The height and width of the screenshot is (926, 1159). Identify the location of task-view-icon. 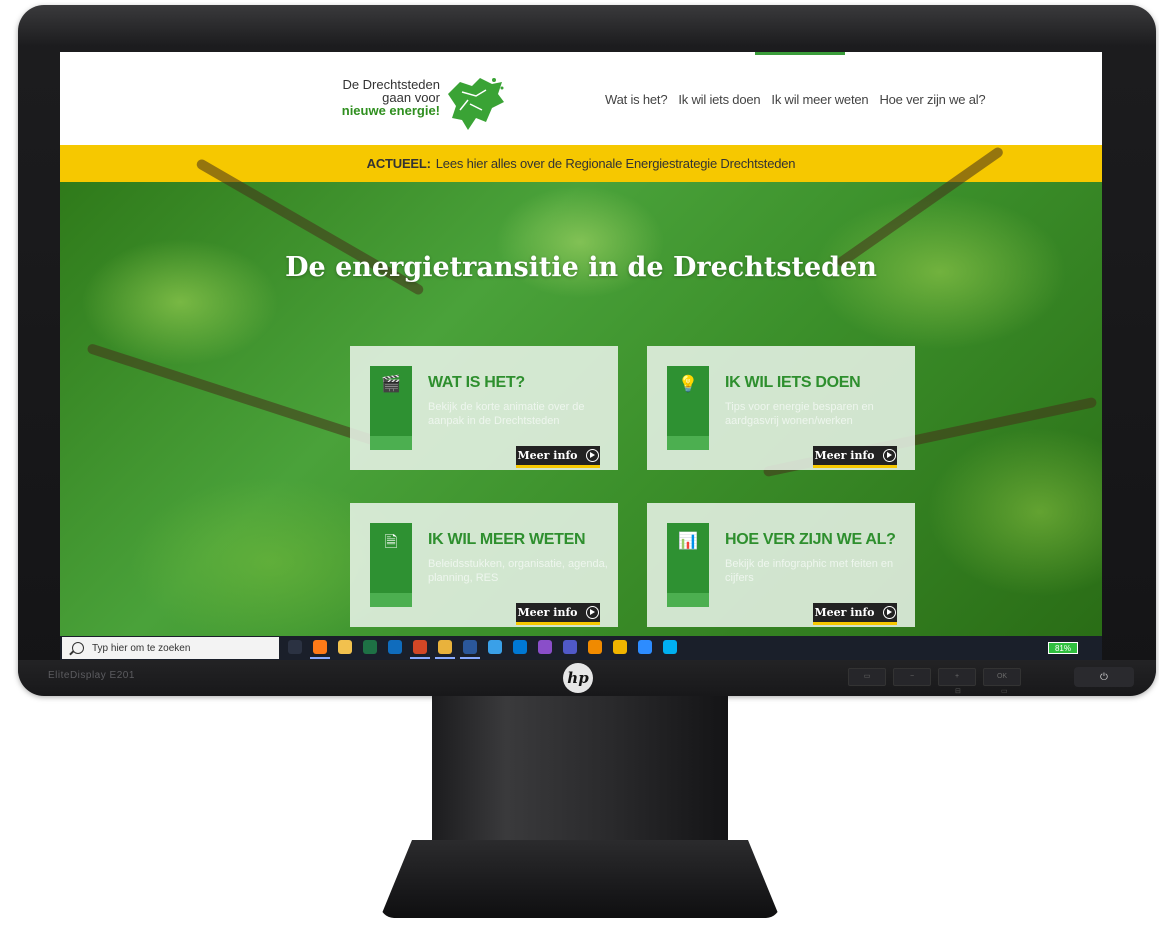
(295, 647).